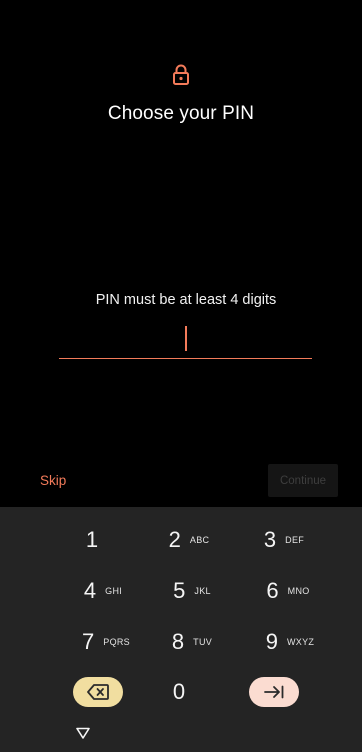 Image resolution: width=362 pixels, height=752 pixels. I want to click on key-digit: 1, so click(92, 539).